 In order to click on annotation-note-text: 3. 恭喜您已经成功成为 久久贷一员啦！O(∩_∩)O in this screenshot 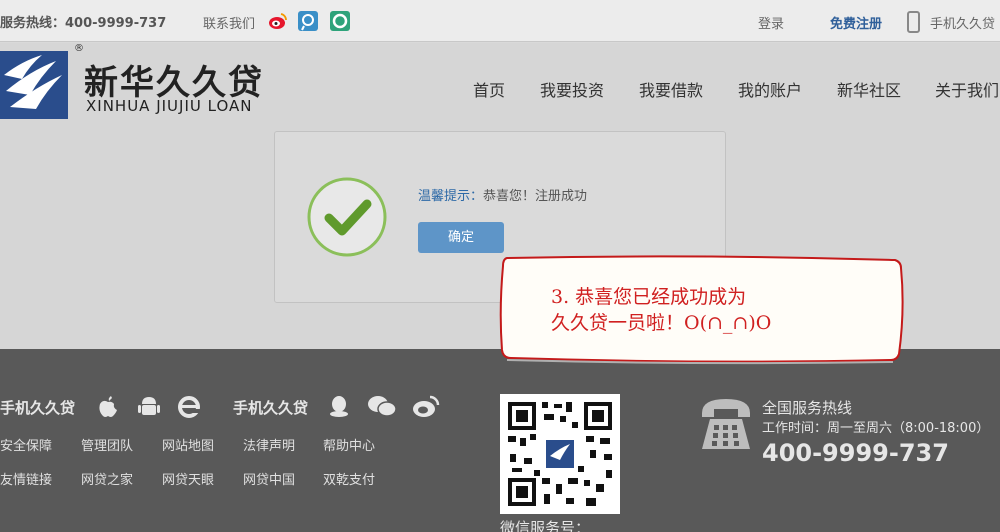, I will do `click(661, 310)`.